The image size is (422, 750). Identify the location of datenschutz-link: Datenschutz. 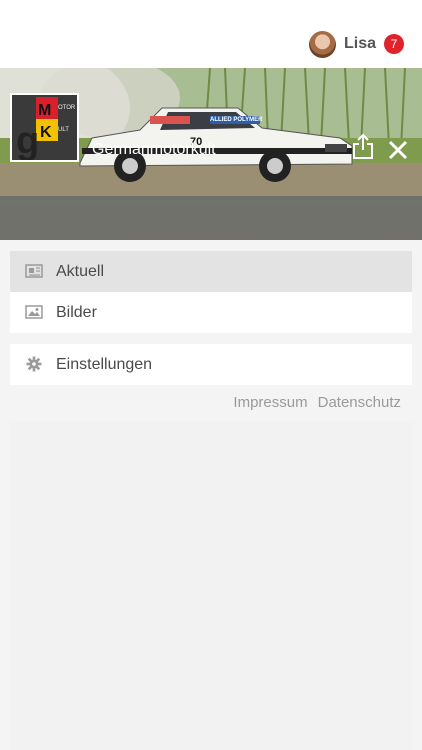
(359, 402).